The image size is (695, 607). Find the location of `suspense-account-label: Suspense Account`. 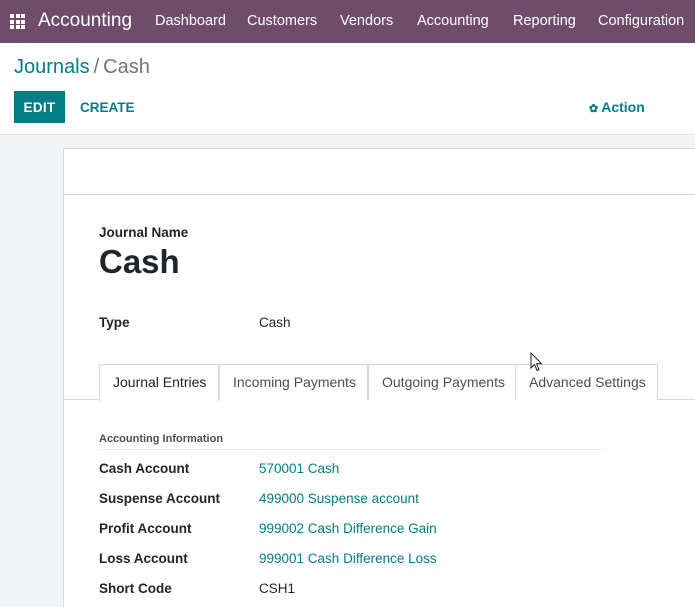

suspense-account-label: Suspense Account is located at coordinates (160, 498).